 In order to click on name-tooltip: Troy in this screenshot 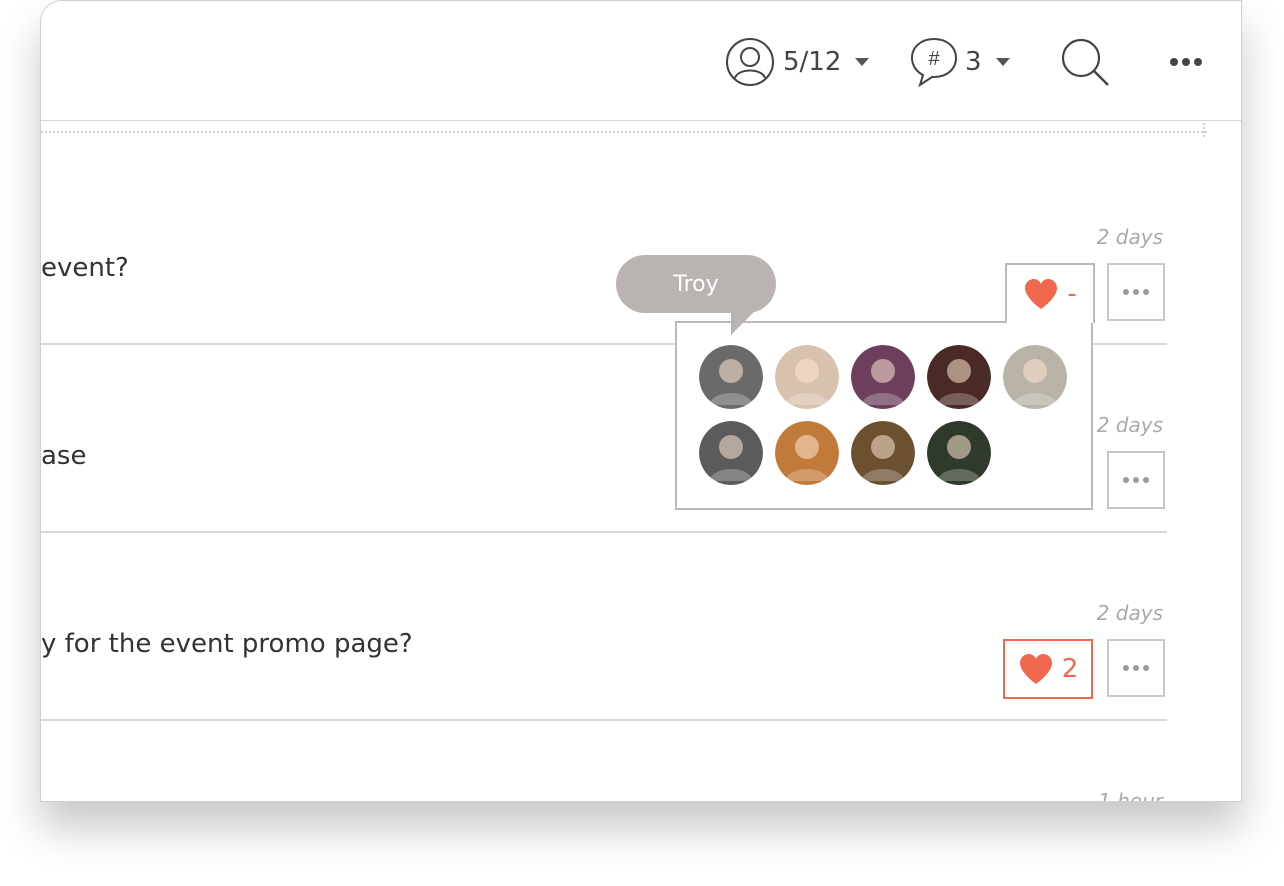, I will do `click(696, 284)`.